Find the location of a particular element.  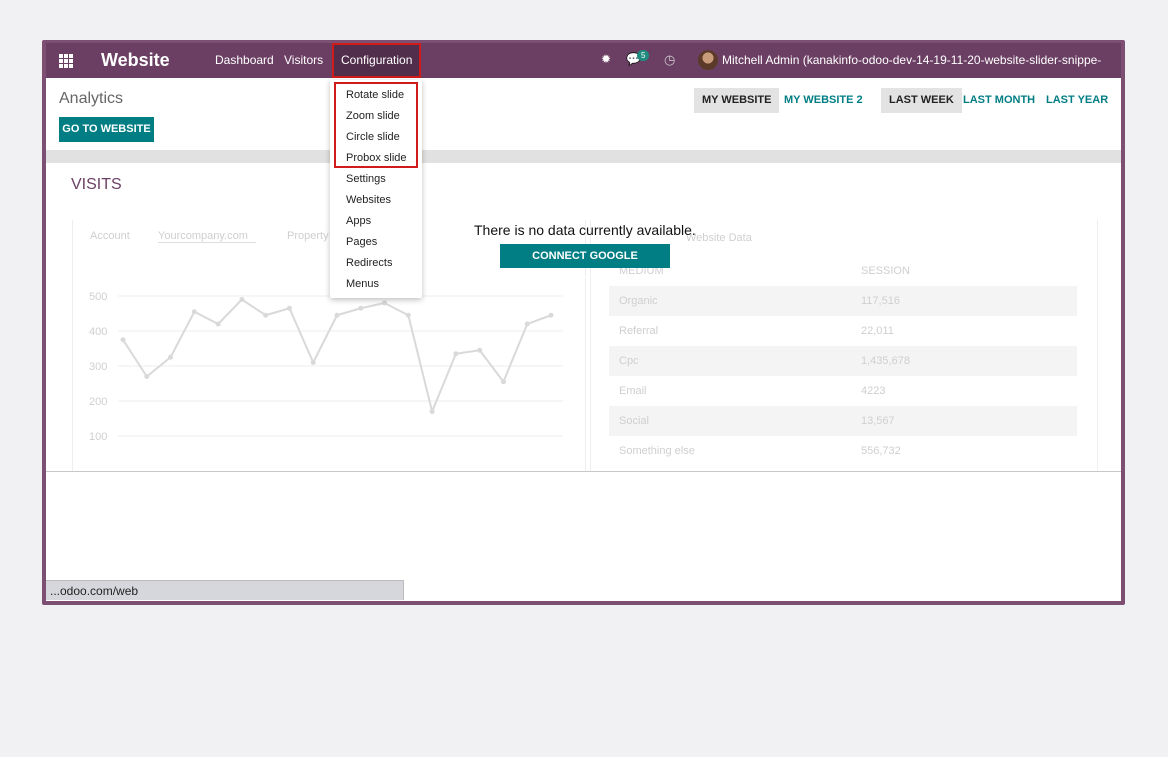

apps-menu-icon is located at coordinates (66, 61).